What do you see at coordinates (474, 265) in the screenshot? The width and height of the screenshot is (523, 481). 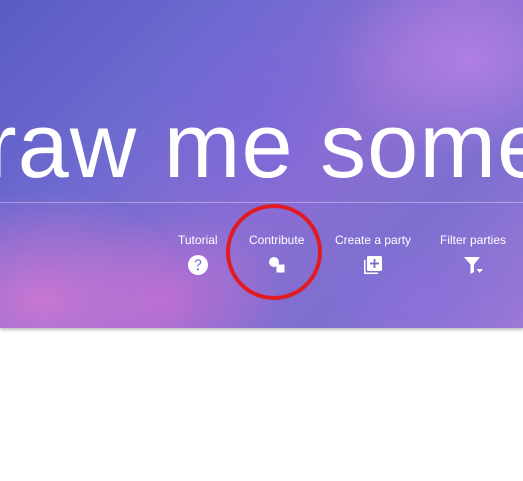 I see `filter-icon` at bounding box center [474, 265].